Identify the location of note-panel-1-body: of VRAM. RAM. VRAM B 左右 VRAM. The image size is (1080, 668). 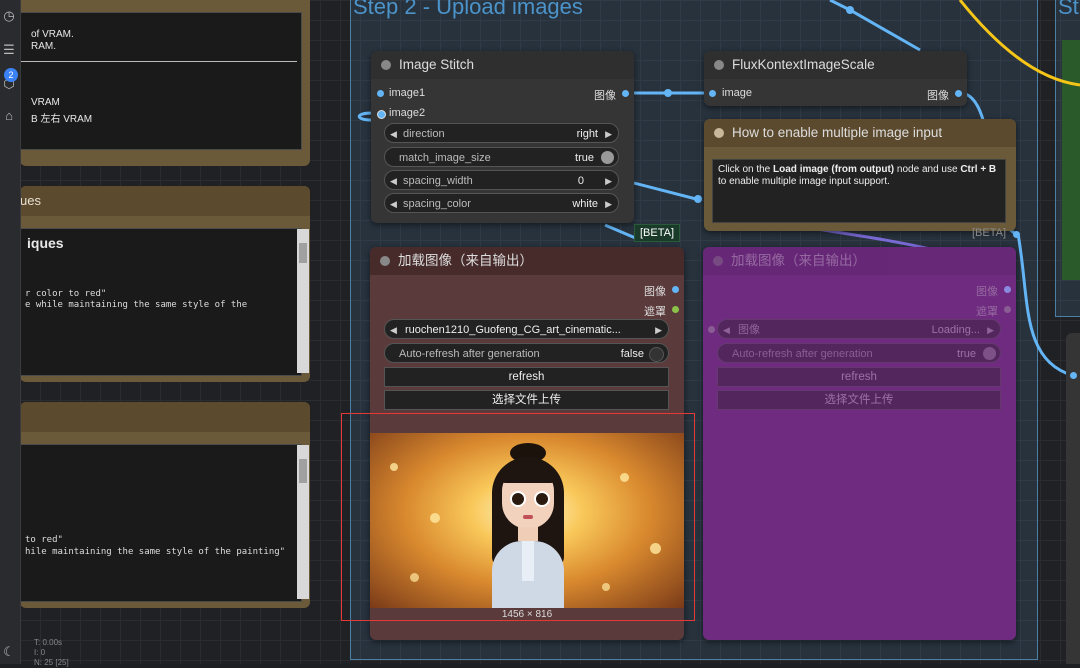
(161, 81).